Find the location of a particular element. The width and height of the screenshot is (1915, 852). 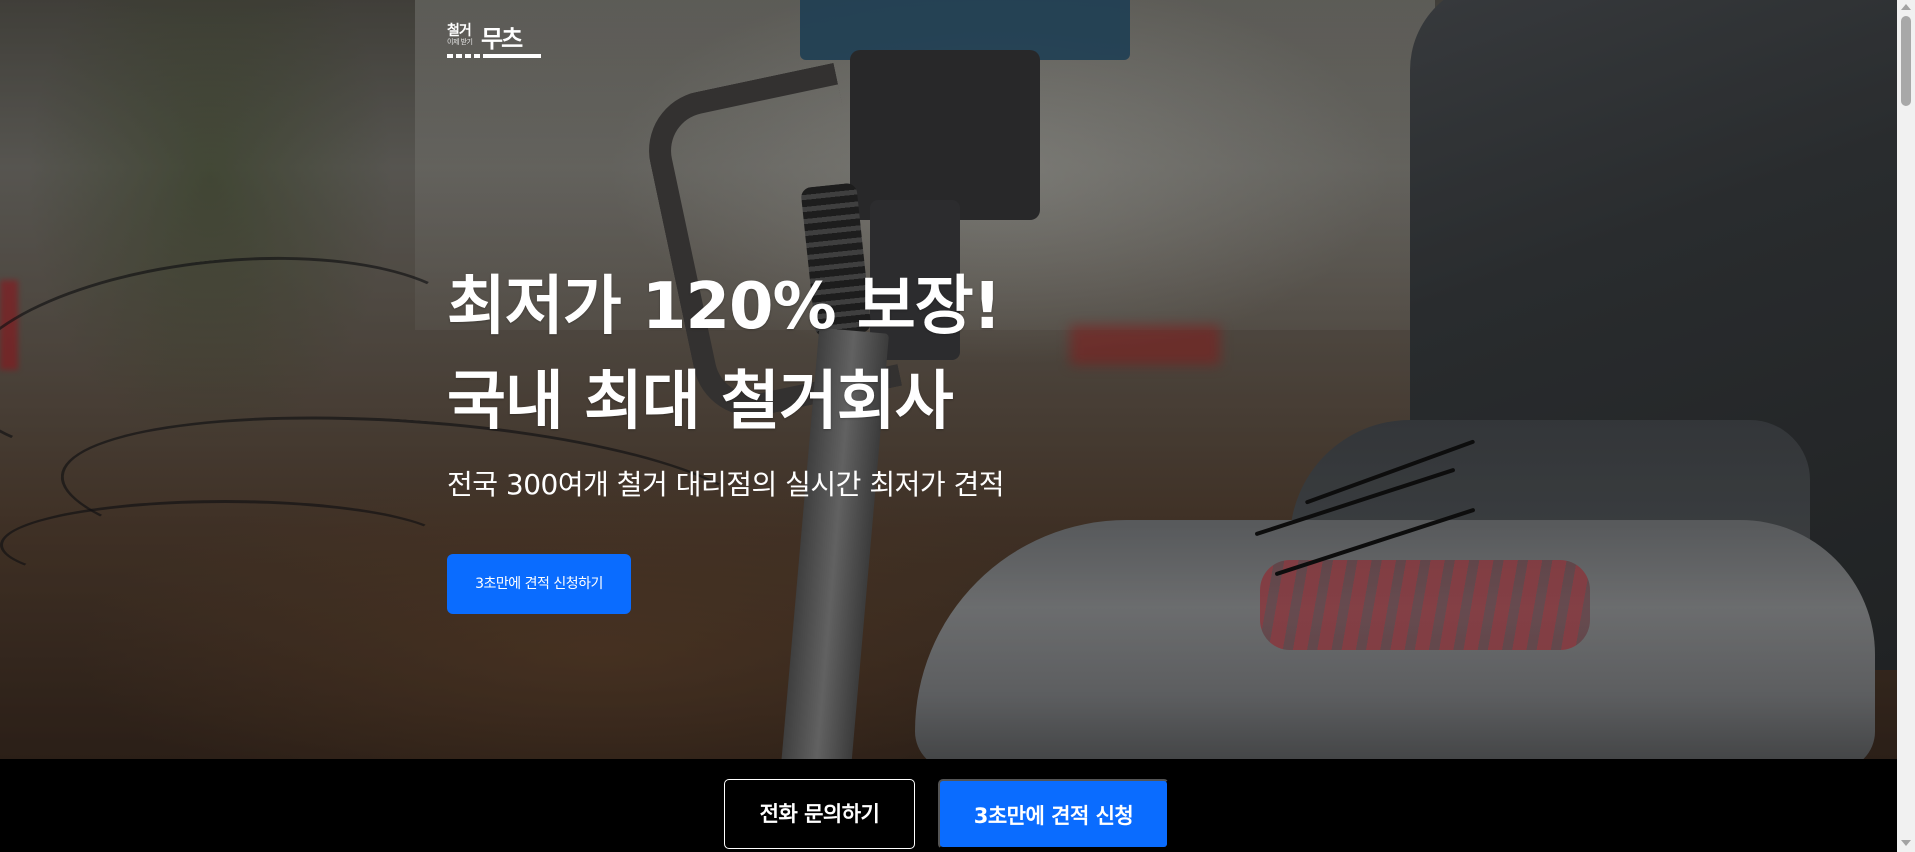

logo-underline is located at coordinates (515, 56).